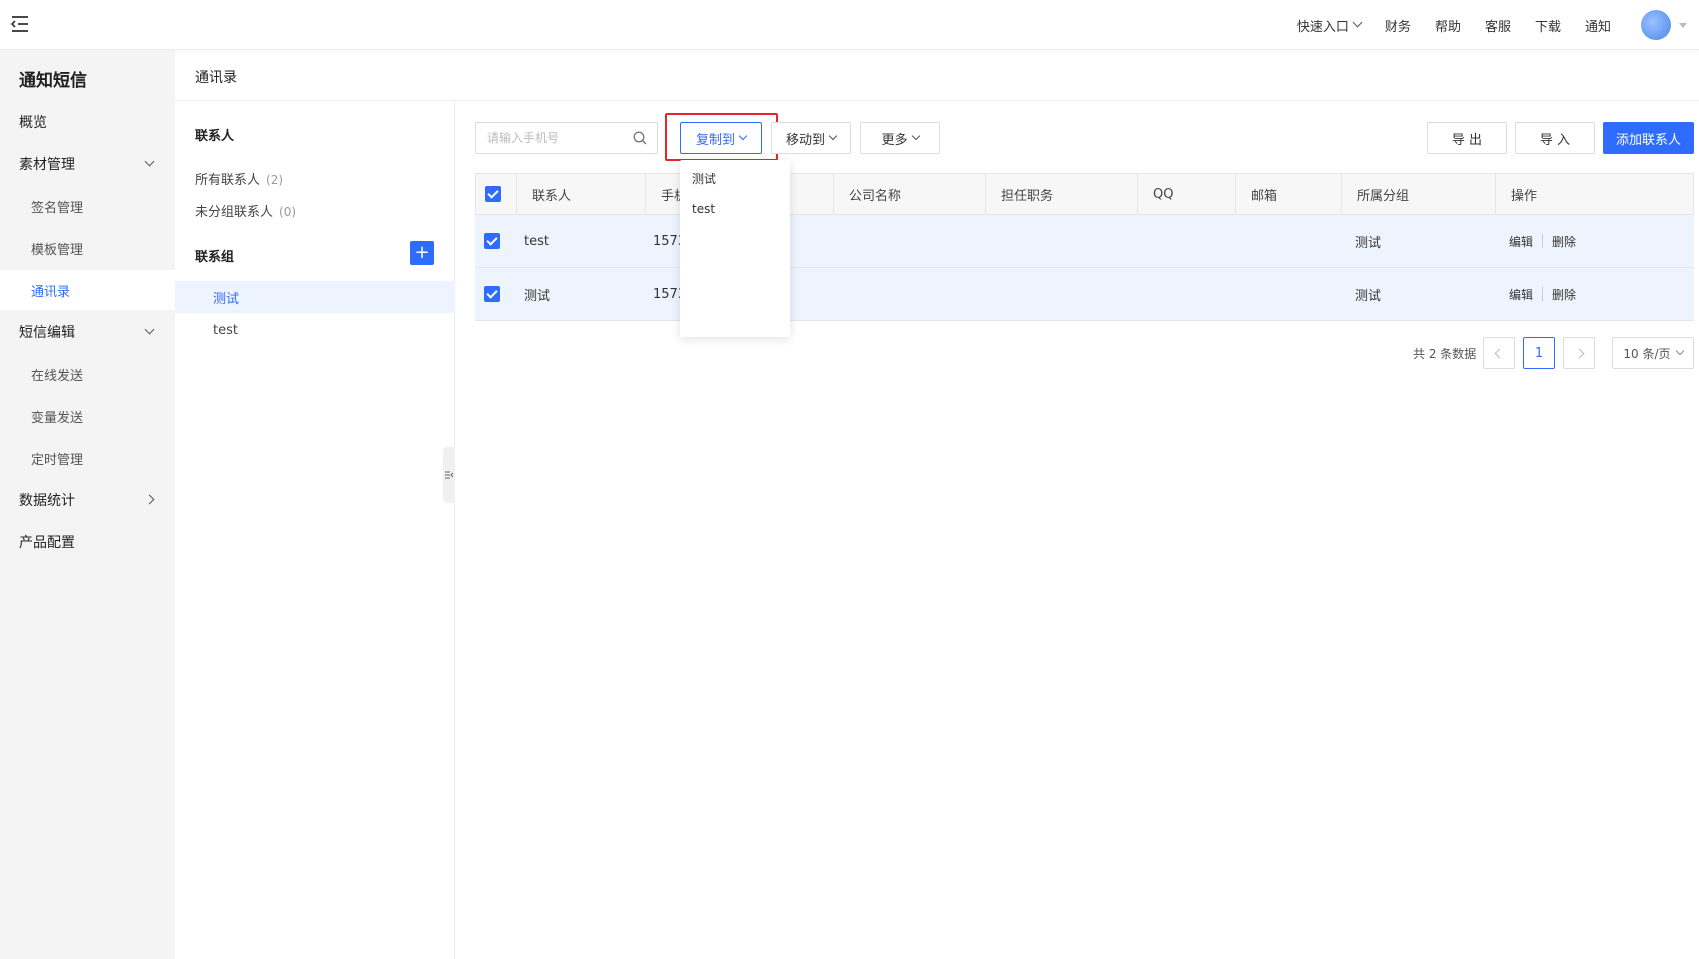 Image resolution: width=1699 pixels, height=959 pixels. Describe the element at coordinates (1653, 353) in the screenshot. I see `page-size-select: 10 条/页` at that location.